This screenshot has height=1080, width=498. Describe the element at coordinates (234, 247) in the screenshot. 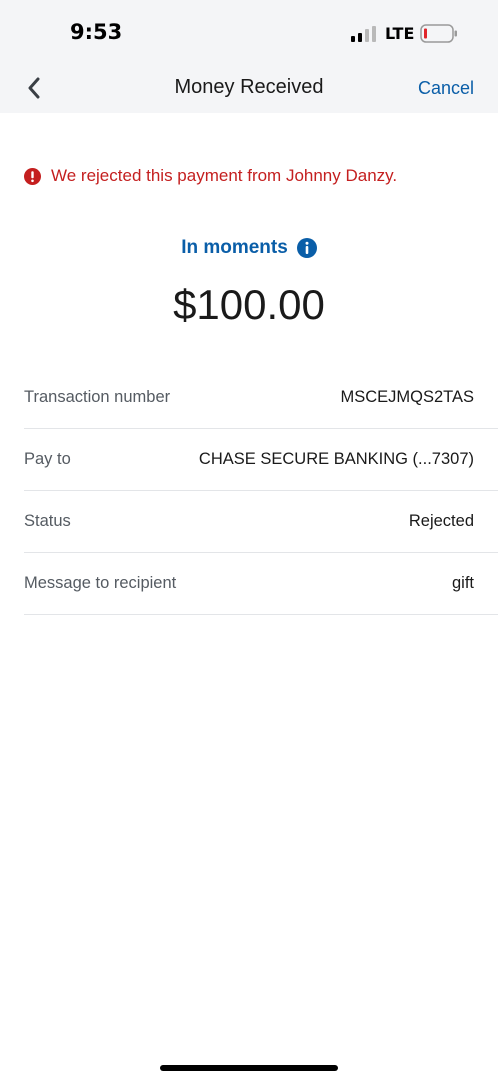

I see `timing-label: In moments` at that location.